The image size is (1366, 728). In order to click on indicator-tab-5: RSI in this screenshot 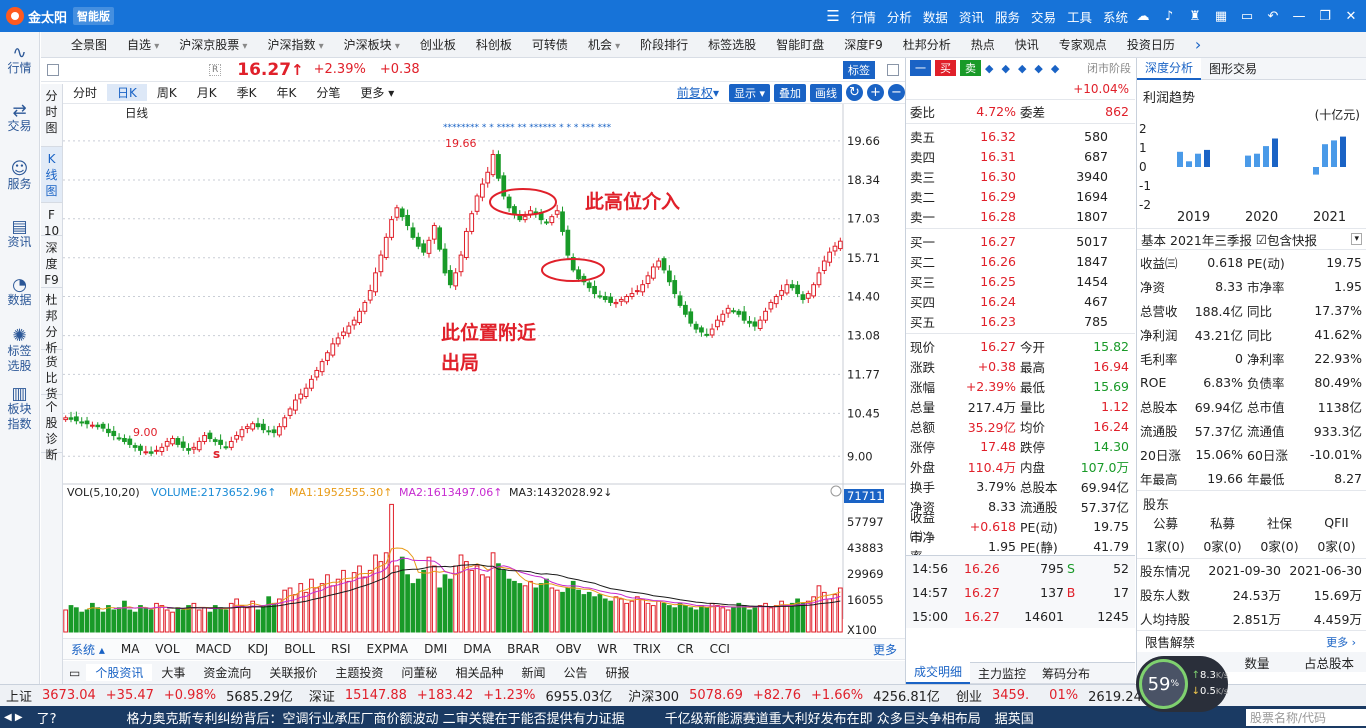, I will do `click(341, 649)`.